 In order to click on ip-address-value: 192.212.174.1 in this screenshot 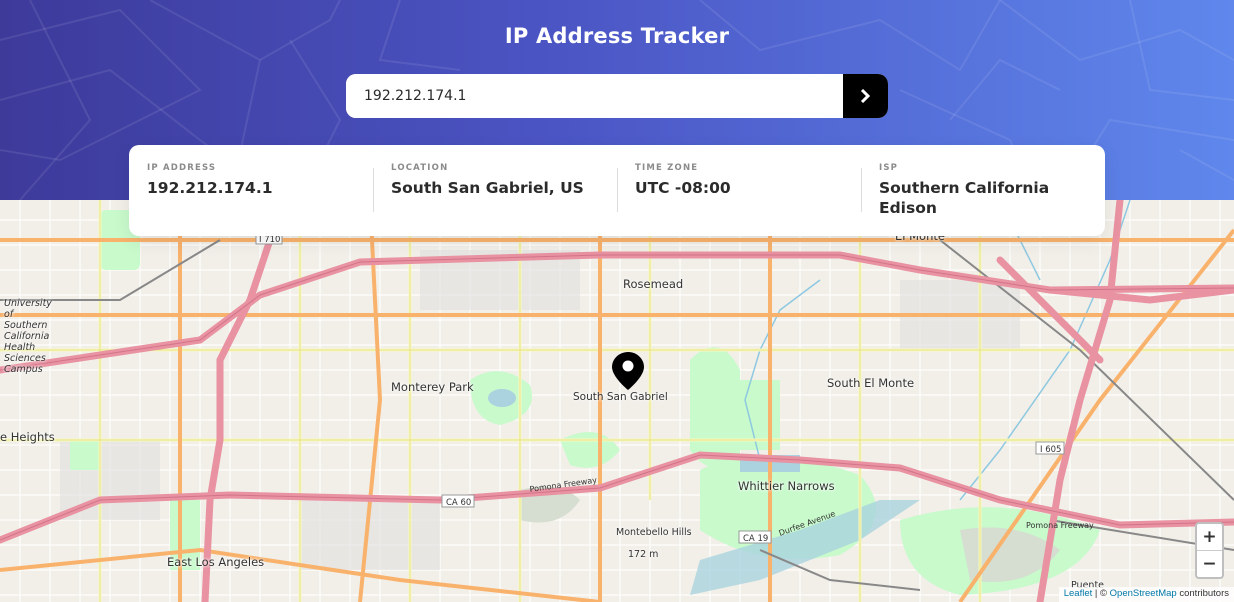, I will do `click(210, 188)`.